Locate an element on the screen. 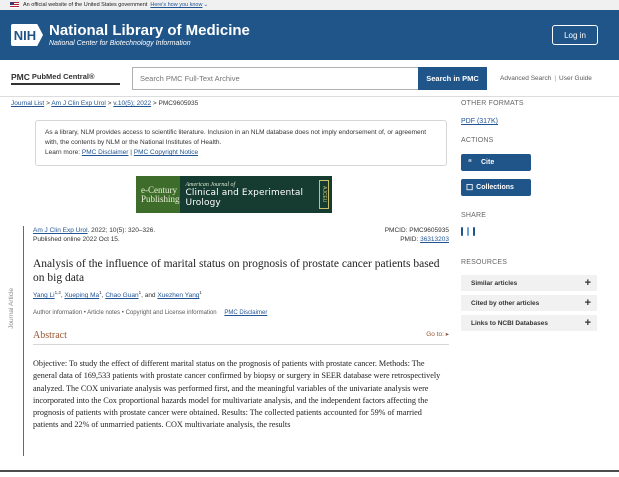 This screenshot has height=477, width=619. publisher-logo: e-Century Publishing is located at coordinates (158, 194).